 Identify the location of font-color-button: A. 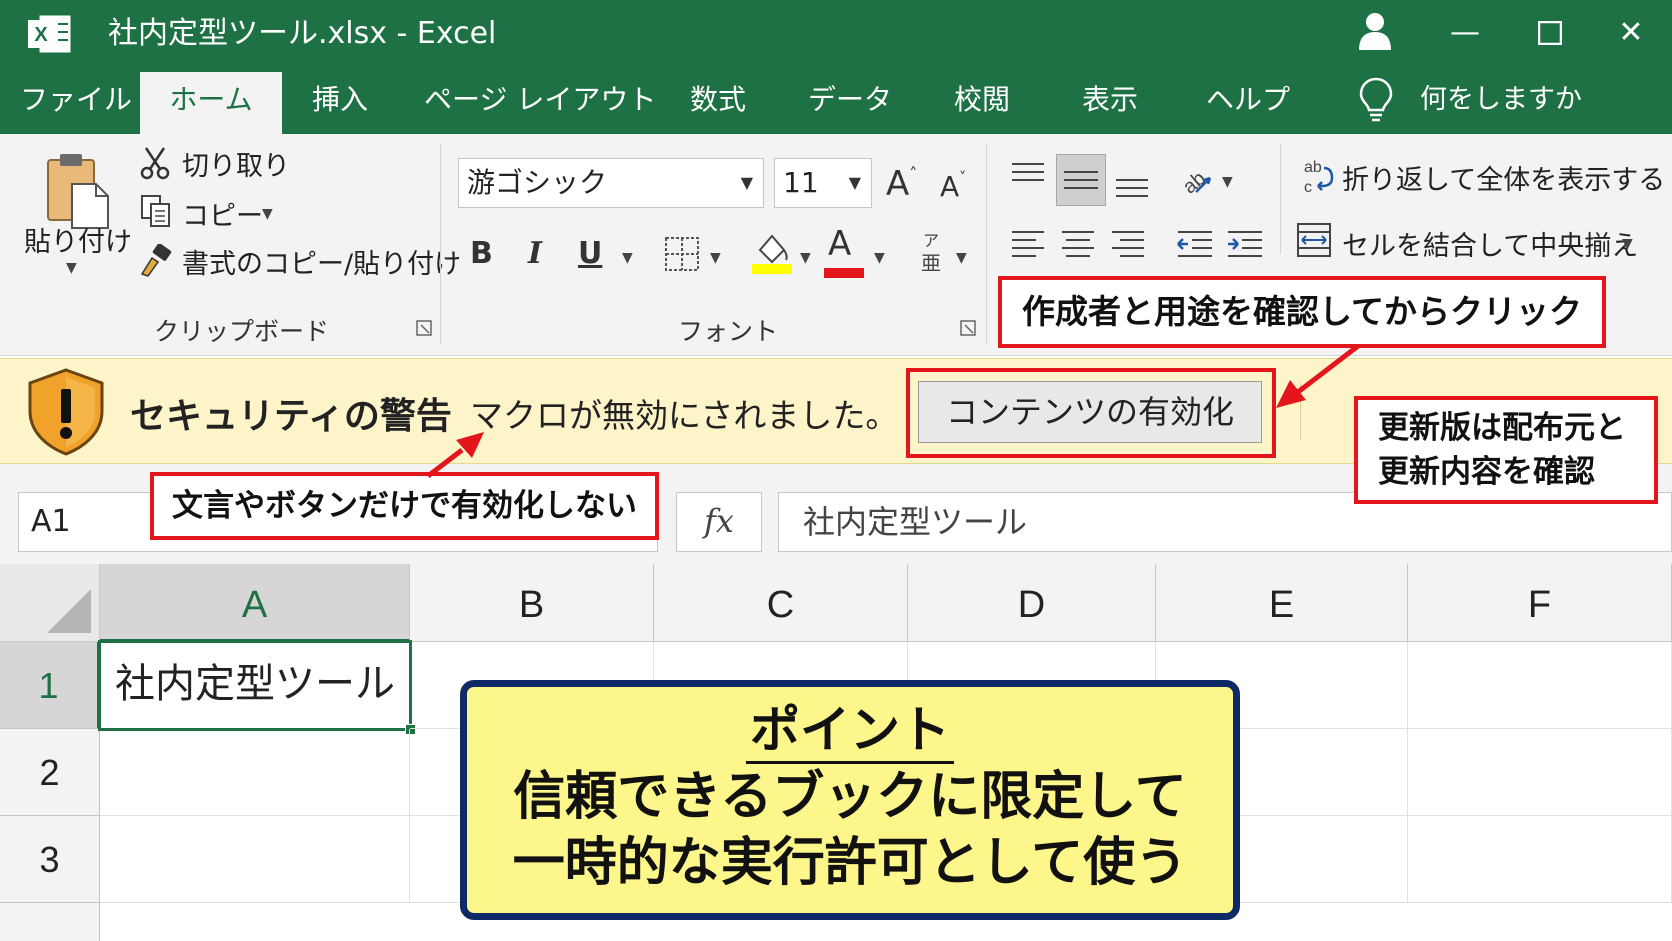
(839, 244).